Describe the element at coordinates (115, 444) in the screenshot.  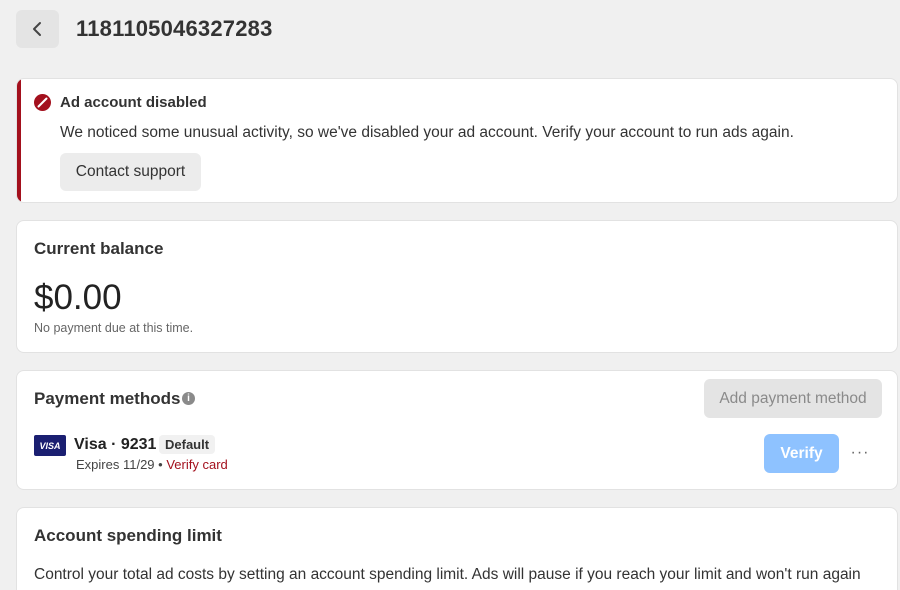
I see `payment-method-name: Visa · 9231` at that location.